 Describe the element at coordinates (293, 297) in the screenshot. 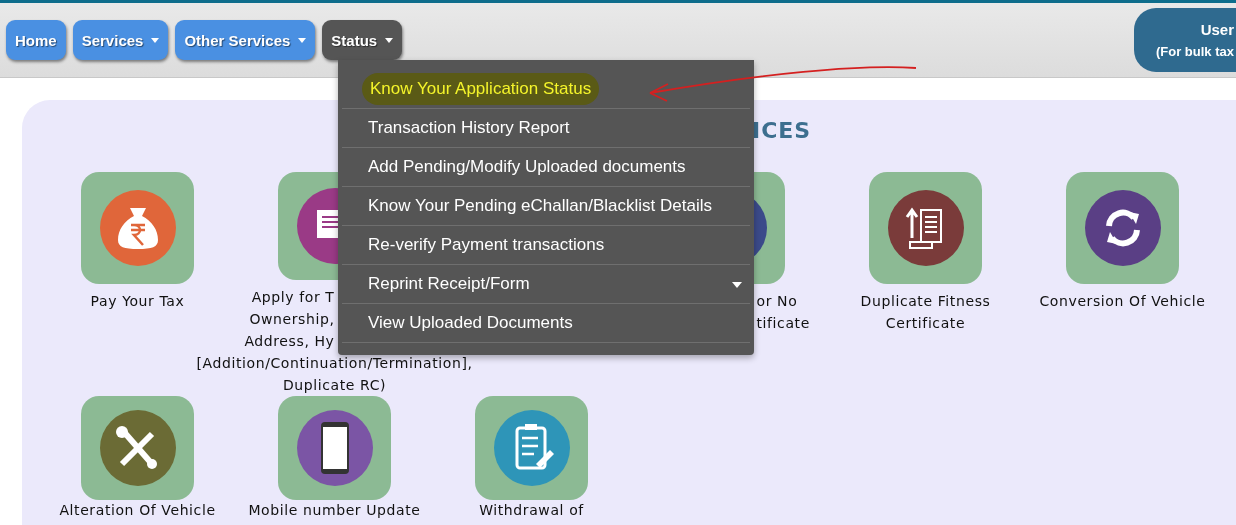

I see `tile-label: Apply for T` at that location.